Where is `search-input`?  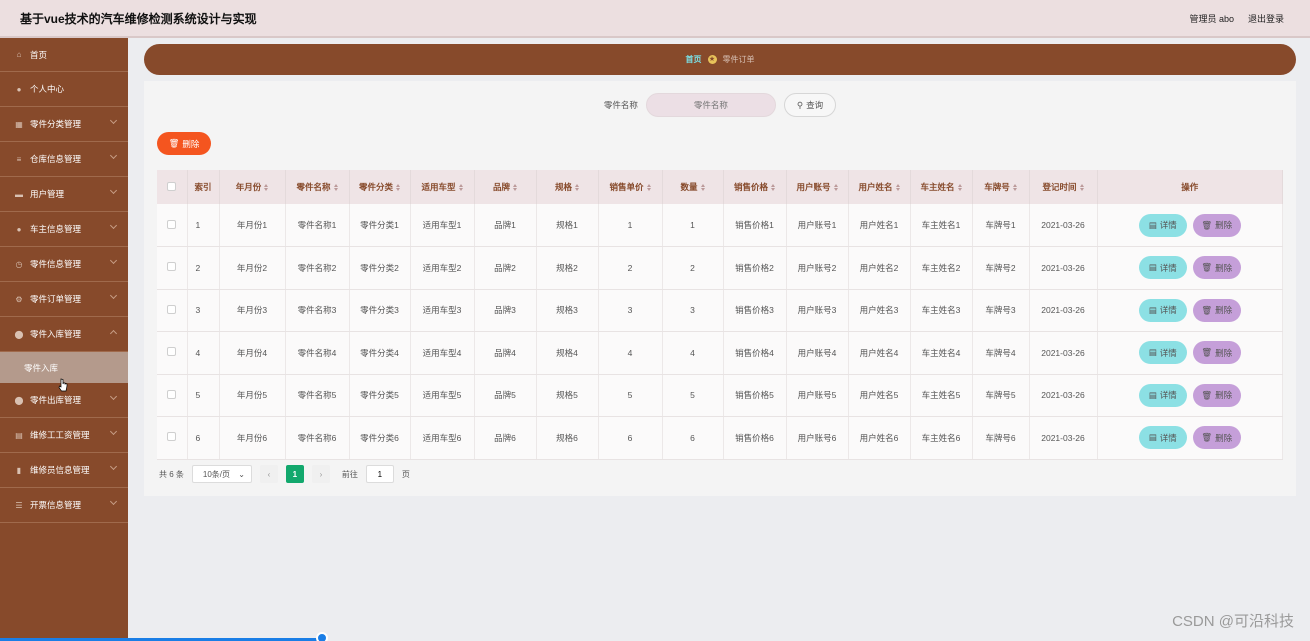
search-input is located at coordinates (710, 105).